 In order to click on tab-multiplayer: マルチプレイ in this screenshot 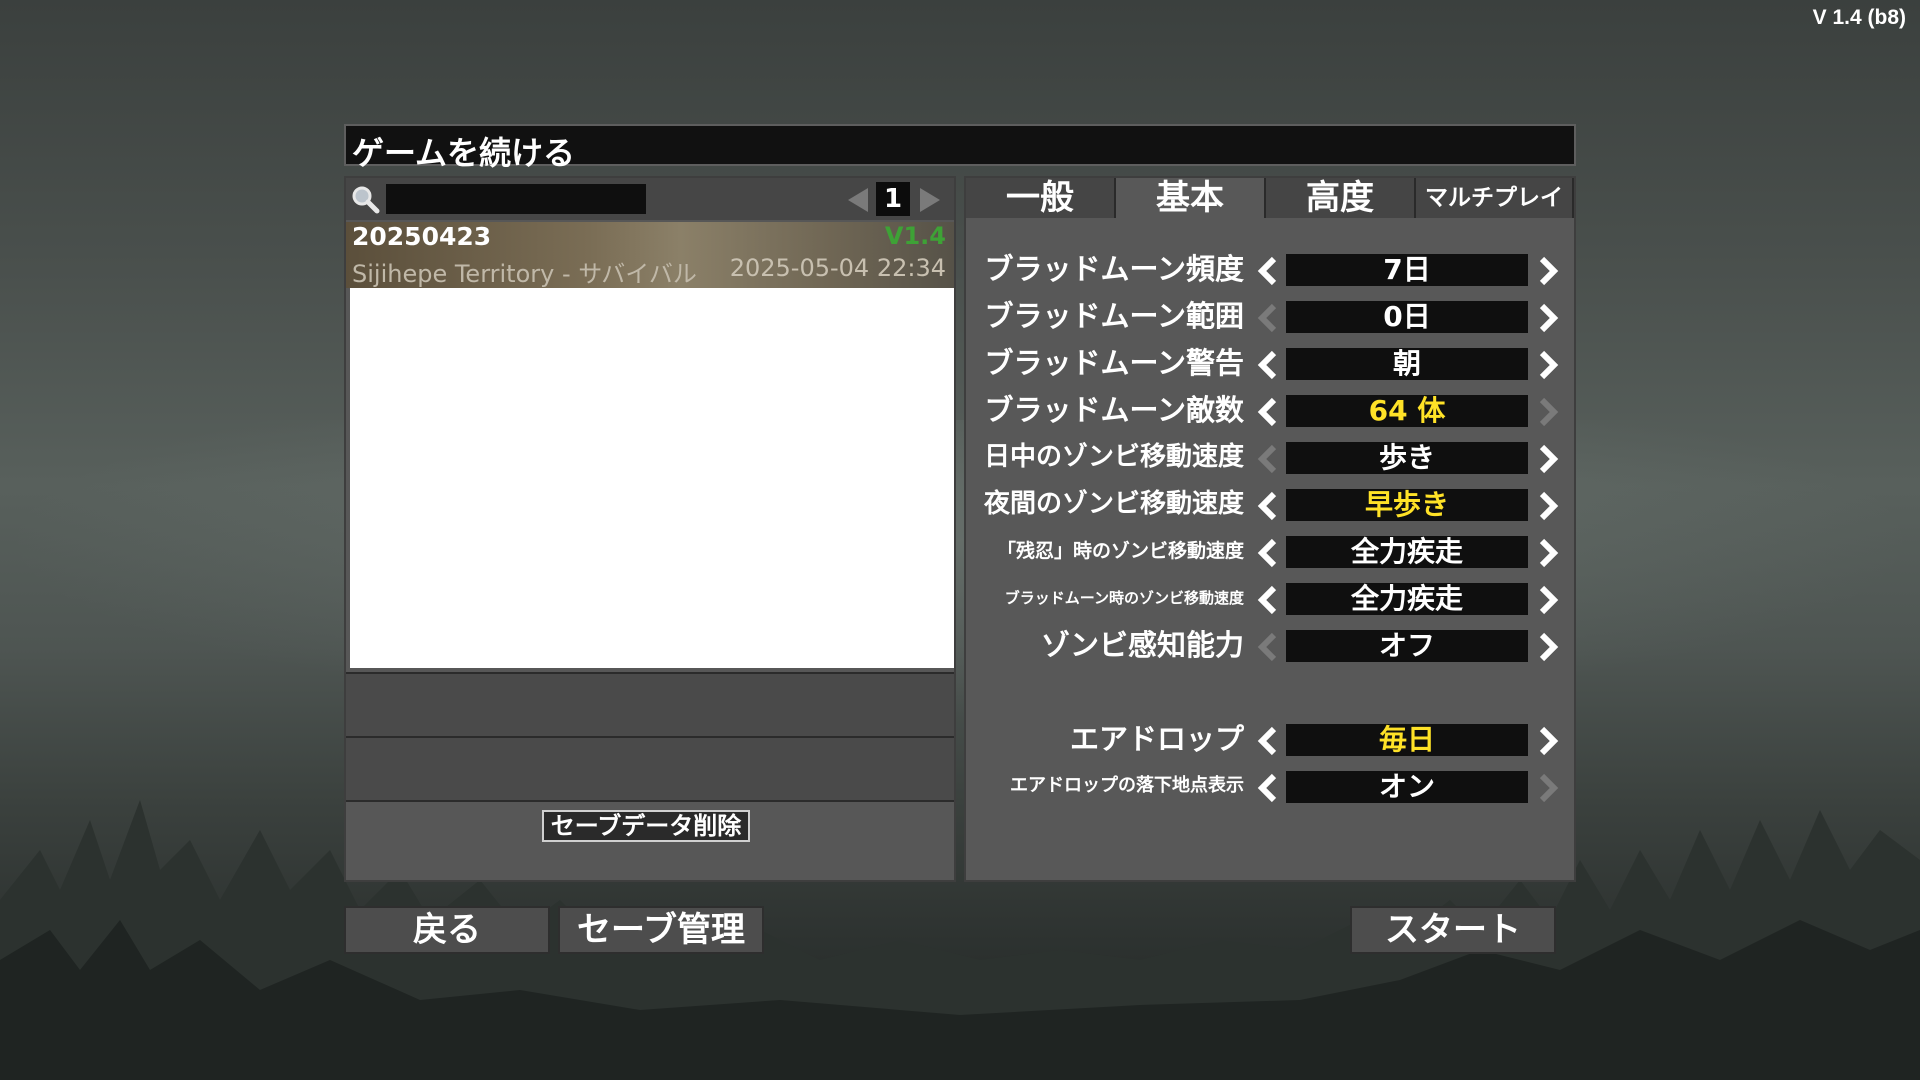, I will do `click(1495, 198)`.